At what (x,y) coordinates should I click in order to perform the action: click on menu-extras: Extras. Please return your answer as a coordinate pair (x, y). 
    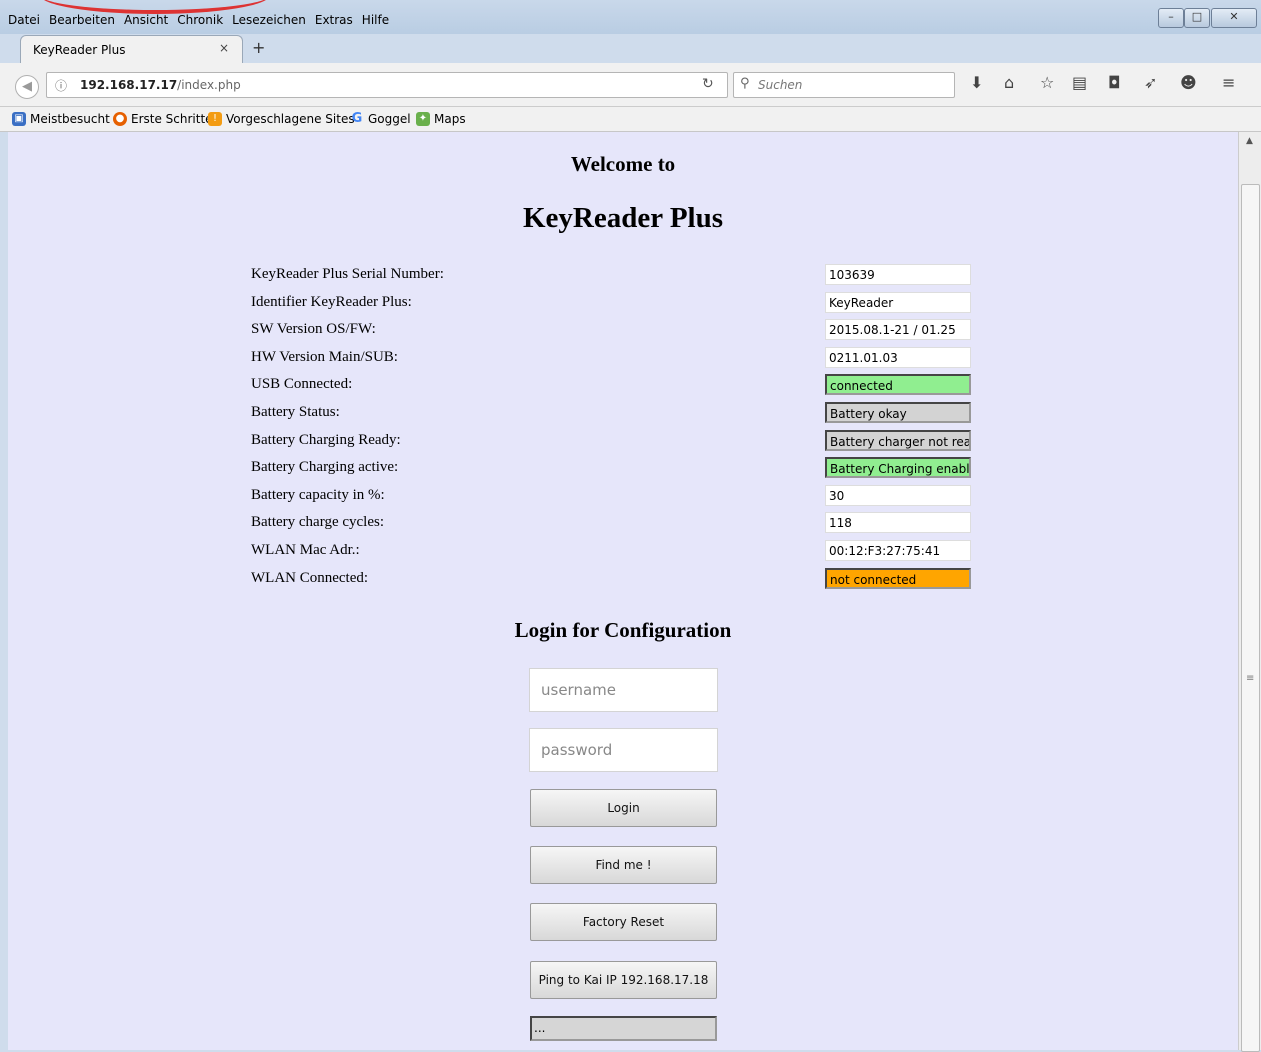
    Looking at the image, I should click on (334, 21).